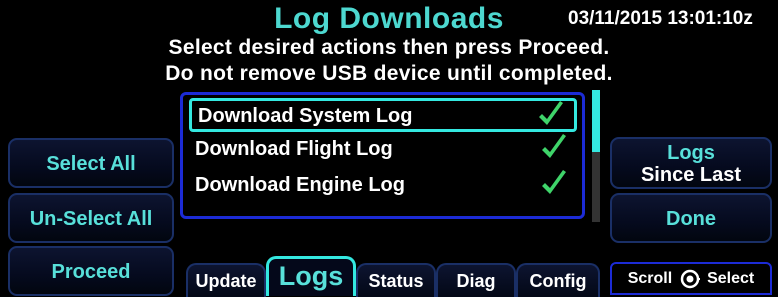 The image size is (778, 297). What do you see at coordinates (596, 121) in the screenshot?
I see `scrollbar-thumb` at bounding box center [596, 121].